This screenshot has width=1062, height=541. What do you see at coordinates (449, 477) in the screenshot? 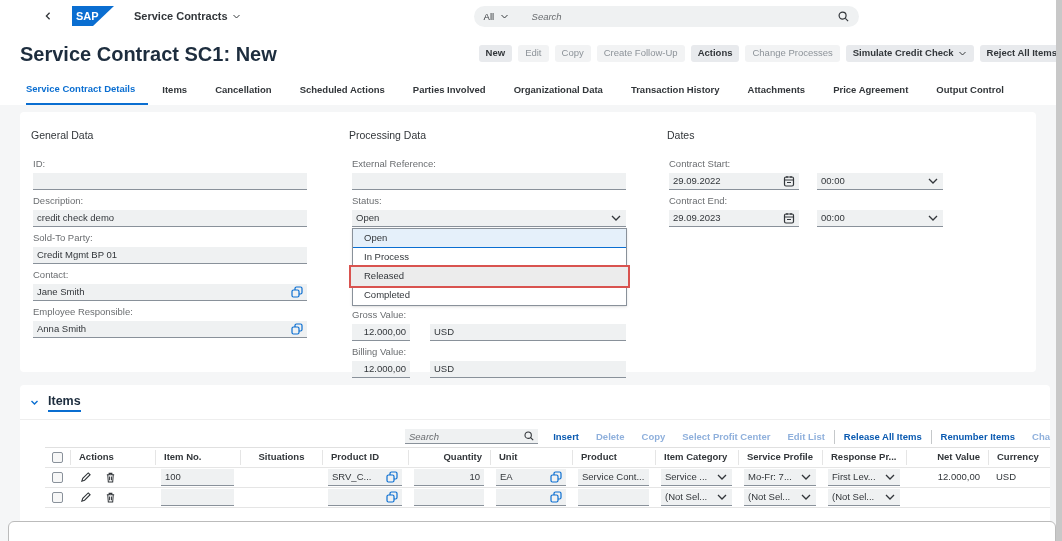
I see `input-field: 10` at bounding box center [449, 477].